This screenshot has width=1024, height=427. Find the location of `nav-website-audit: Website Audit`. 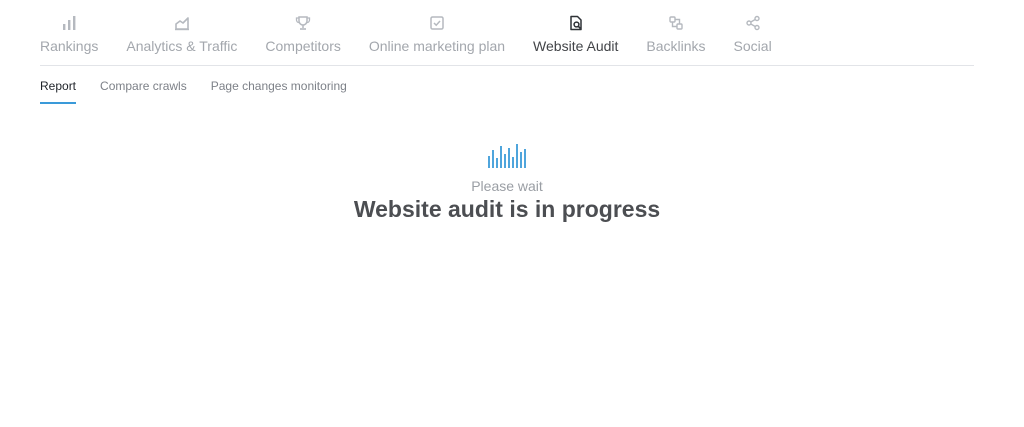

nav-website-audit: Website Audit is located at coordinates (575, 34).